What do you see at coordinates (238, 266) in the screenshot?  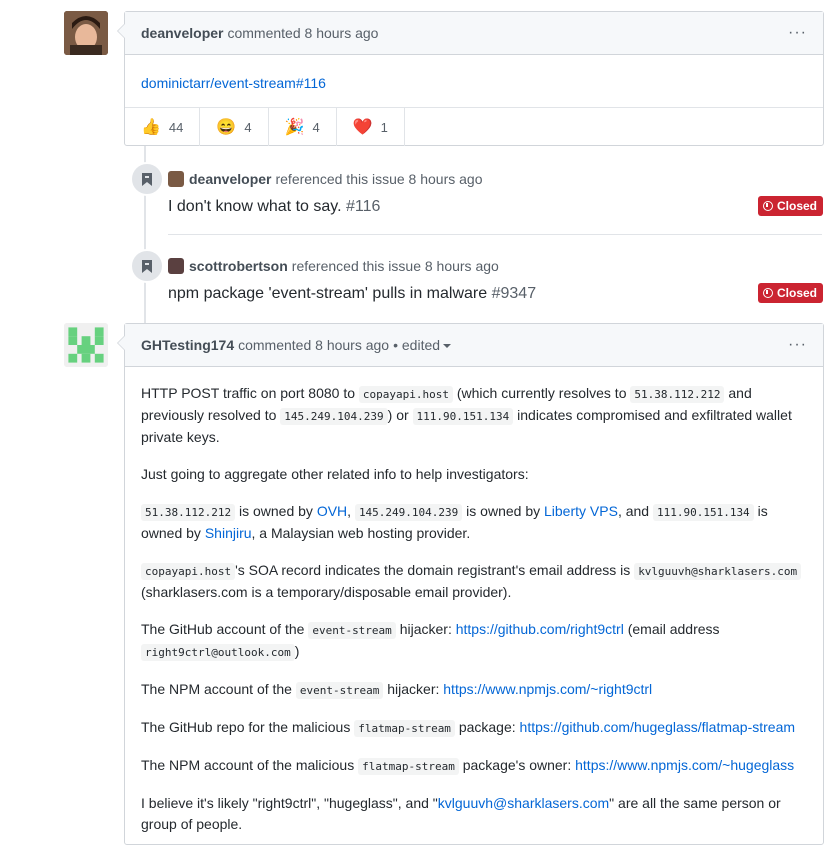 I see `ref-author: scottrobertson` at bounding box center [238, 266].